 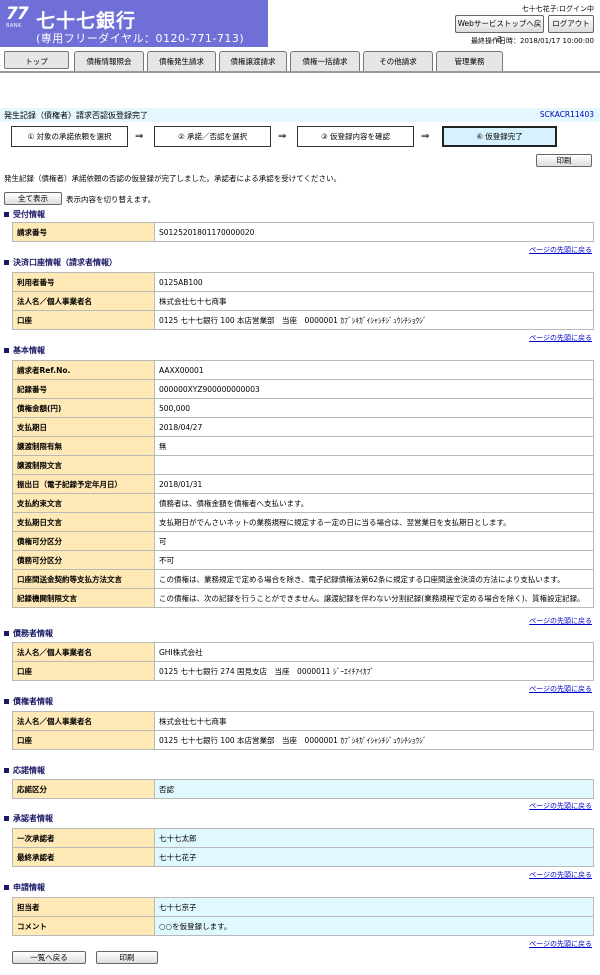 I want to click on row-label: 最終承認者, so click(x=83, y=857).